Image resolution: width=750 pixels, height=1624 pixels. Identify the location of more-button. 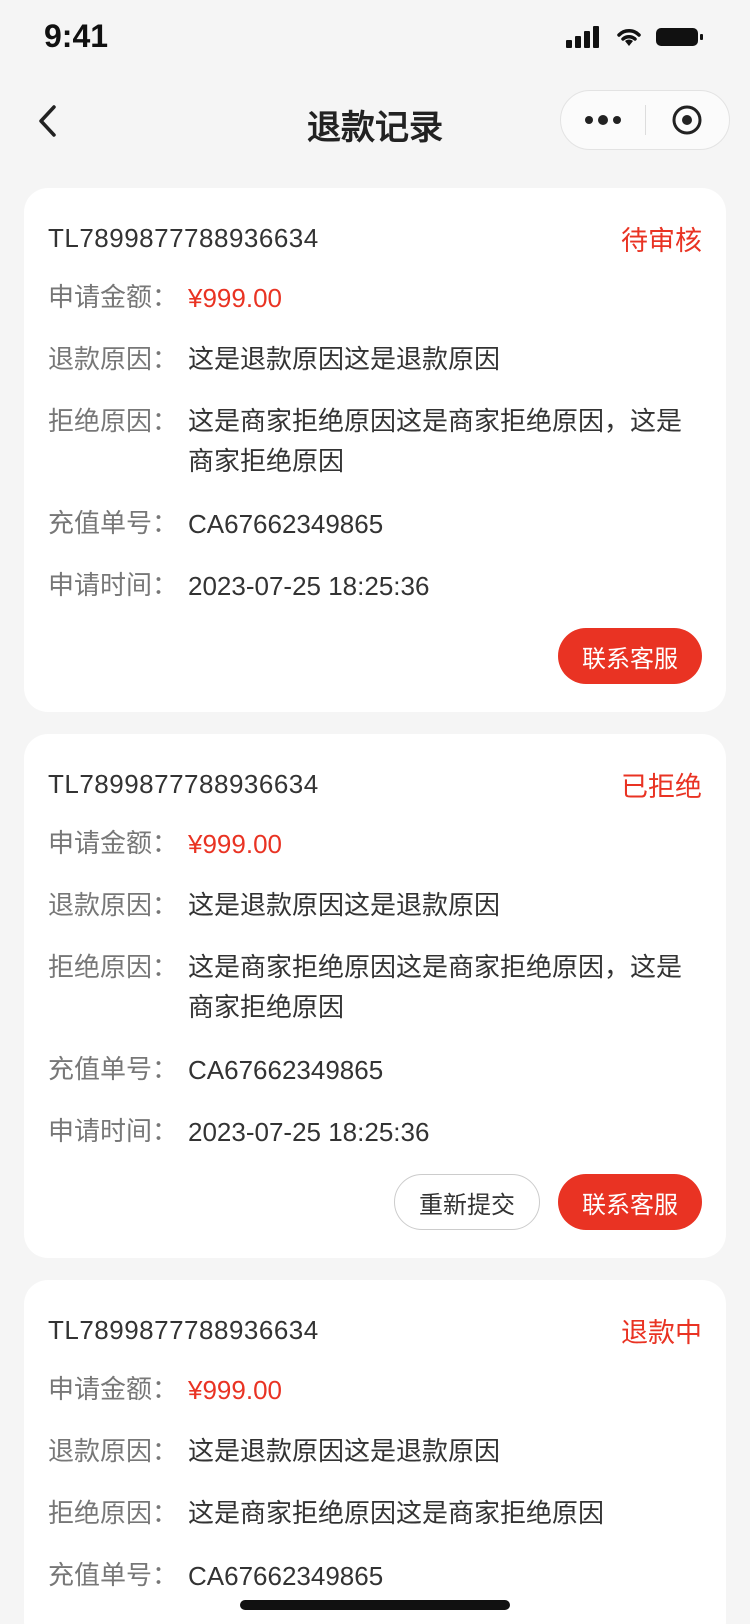
(603, 120).